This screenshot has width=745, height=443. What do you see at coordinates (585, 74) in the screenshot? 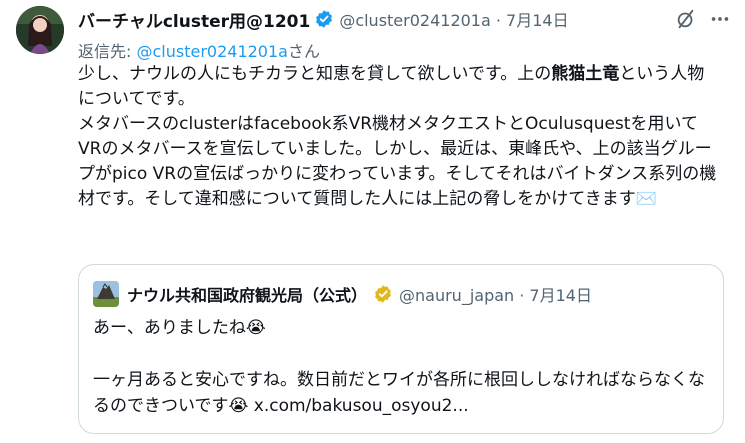
I see `bold-name: 熊猫土竜` at bounding box center [585, 74].